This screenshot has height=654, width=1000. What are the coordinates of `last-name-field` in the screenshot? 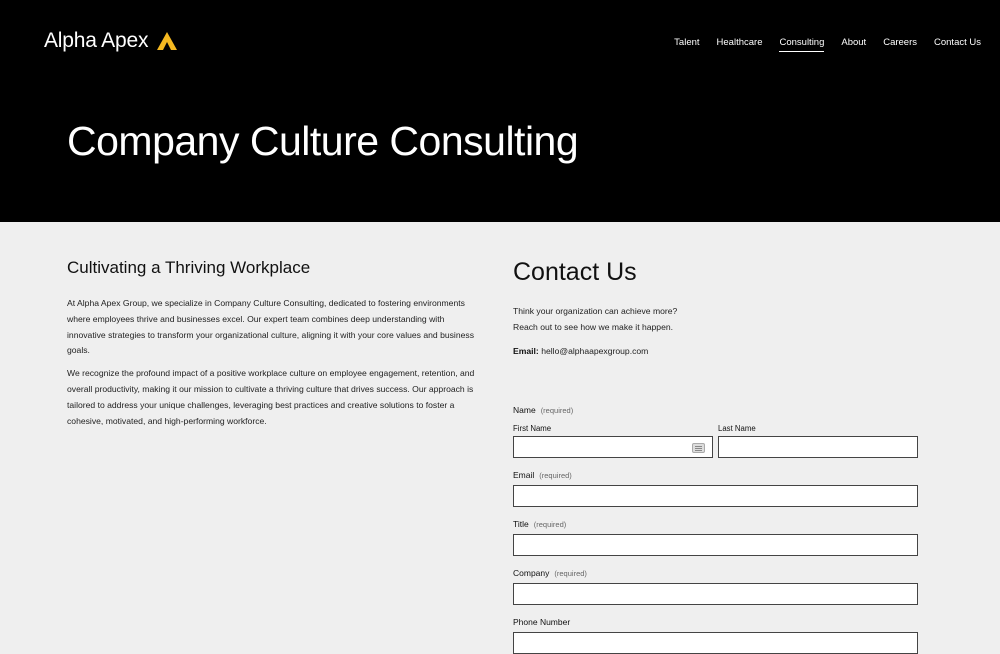 It's located at (818, 447).